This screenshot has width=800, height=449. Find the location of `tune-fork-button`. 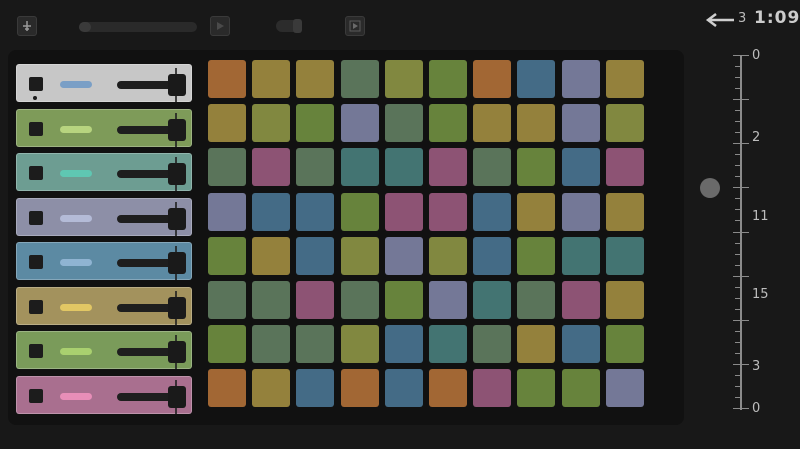

tune-fork-button is located at coordinates (27, 26).